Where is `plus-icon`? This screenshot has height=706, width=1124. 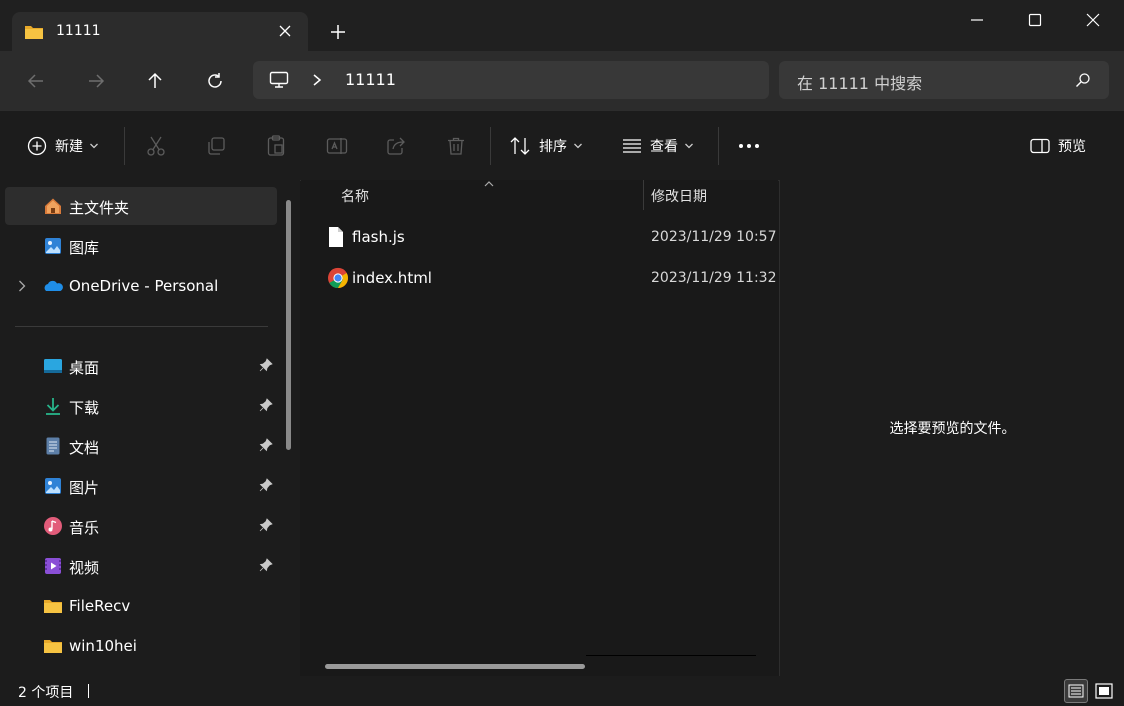
plus-icon is located at coordinates (338, 32).